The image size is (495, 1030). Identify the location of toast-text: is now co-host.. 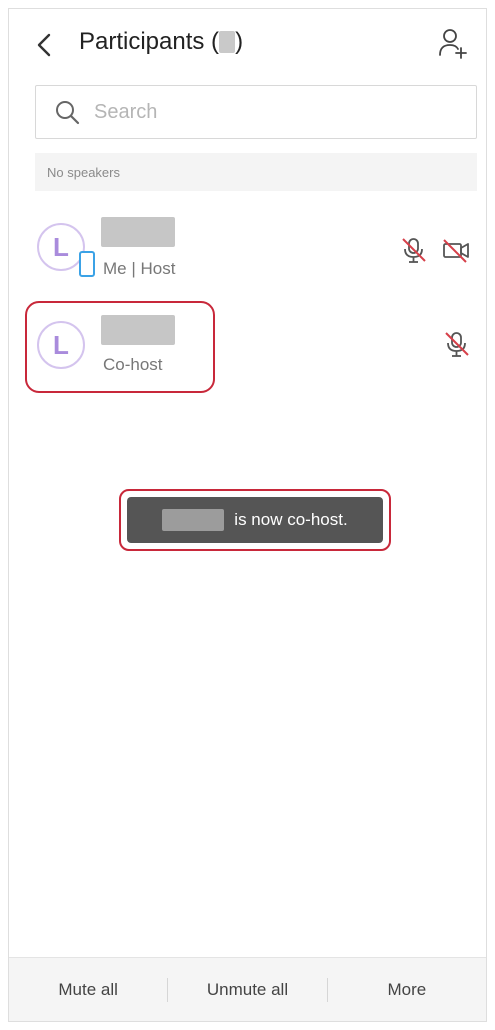
(291, 519).